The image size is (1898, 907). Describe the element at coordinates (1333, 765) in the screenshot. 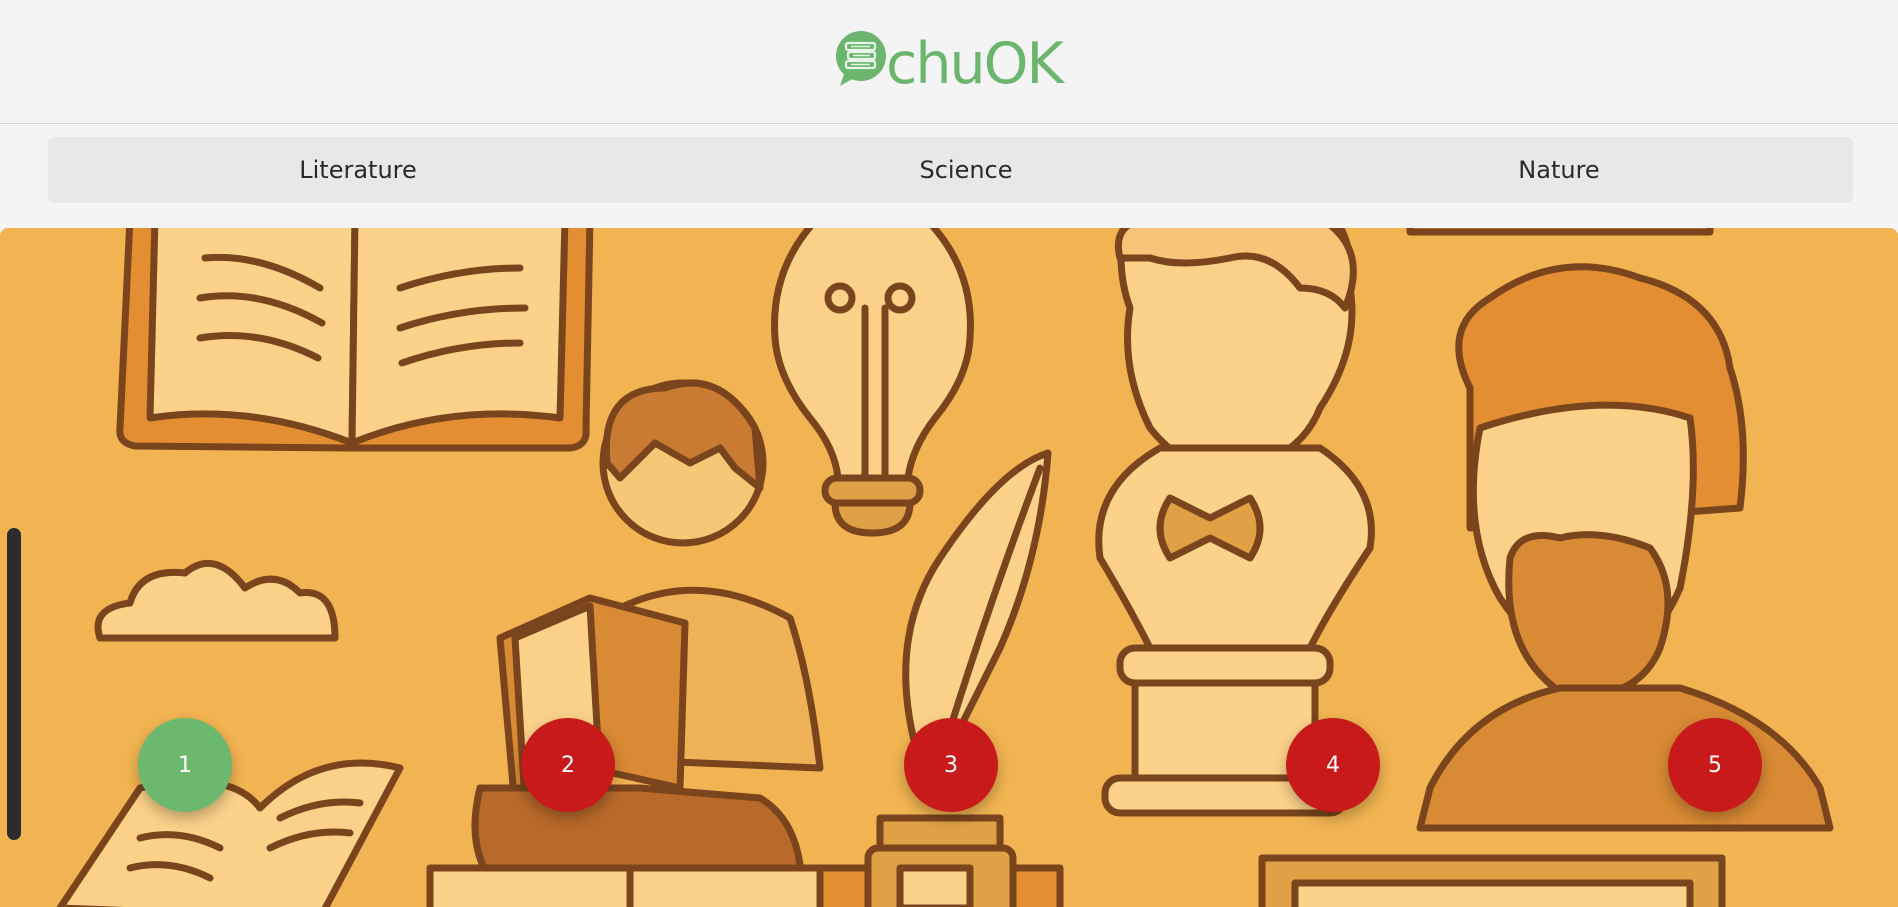

I see `level-marker-4: 4` at that location.